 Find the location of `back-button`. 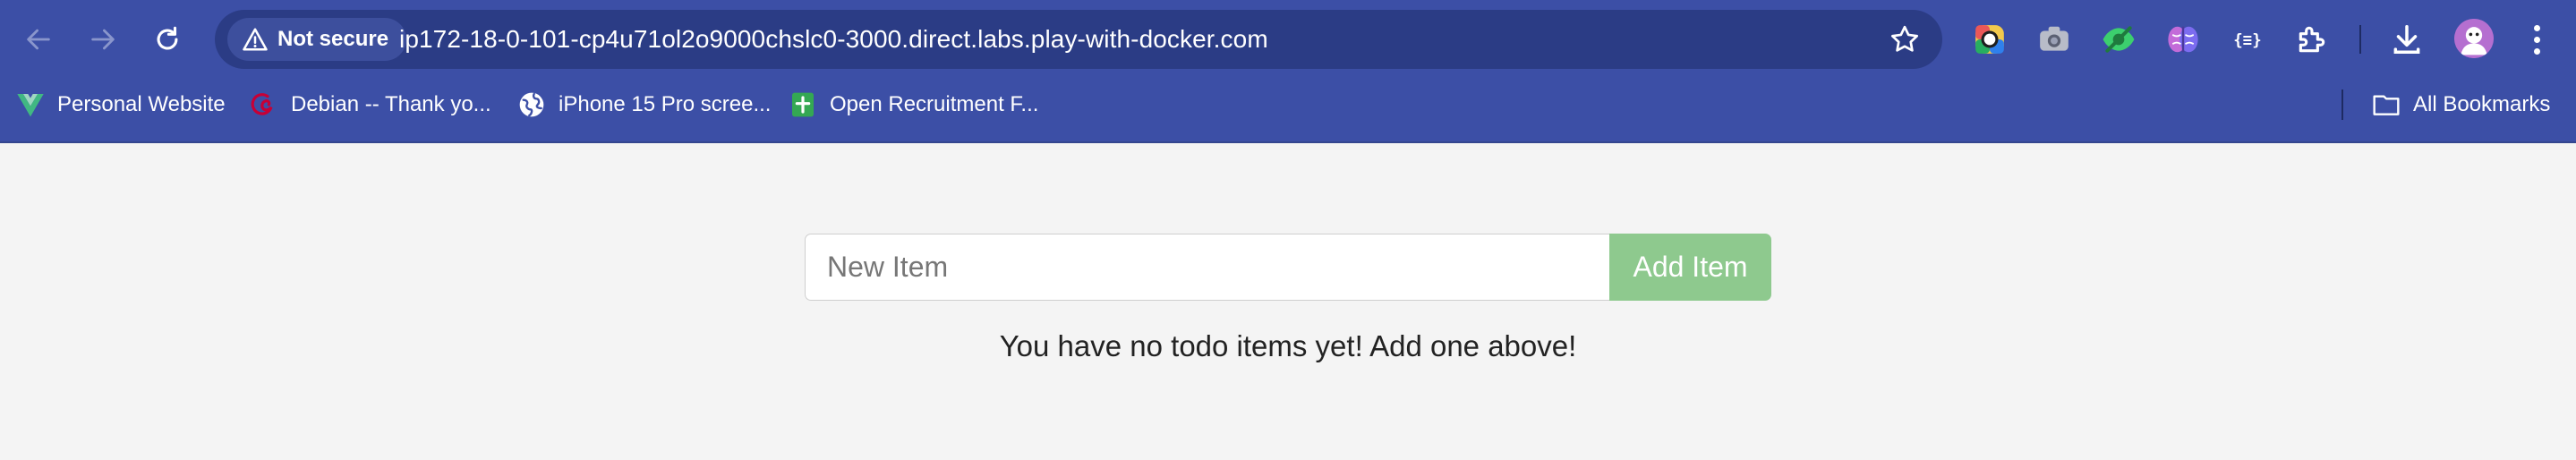

back-button is located at coordinates (38, 39).